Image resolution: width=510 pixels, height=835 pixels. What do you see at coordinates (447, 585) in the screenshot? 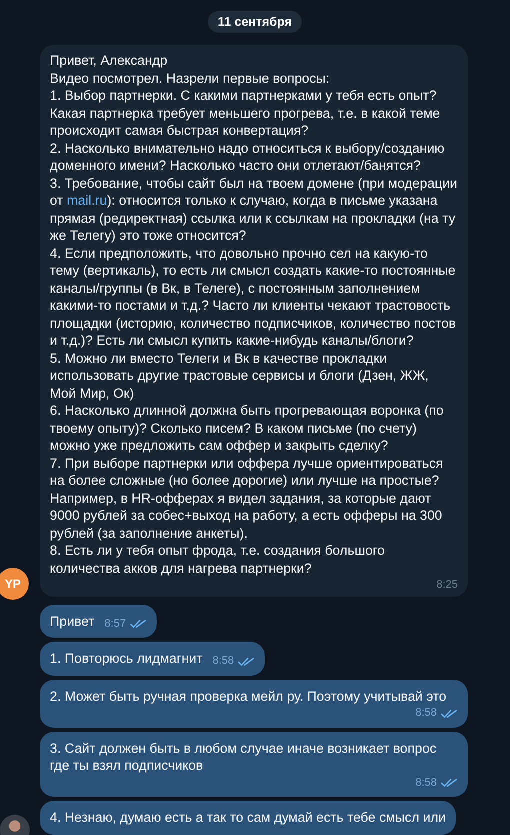
I see `message-time: 8:25` at bounding box center [447, 585].